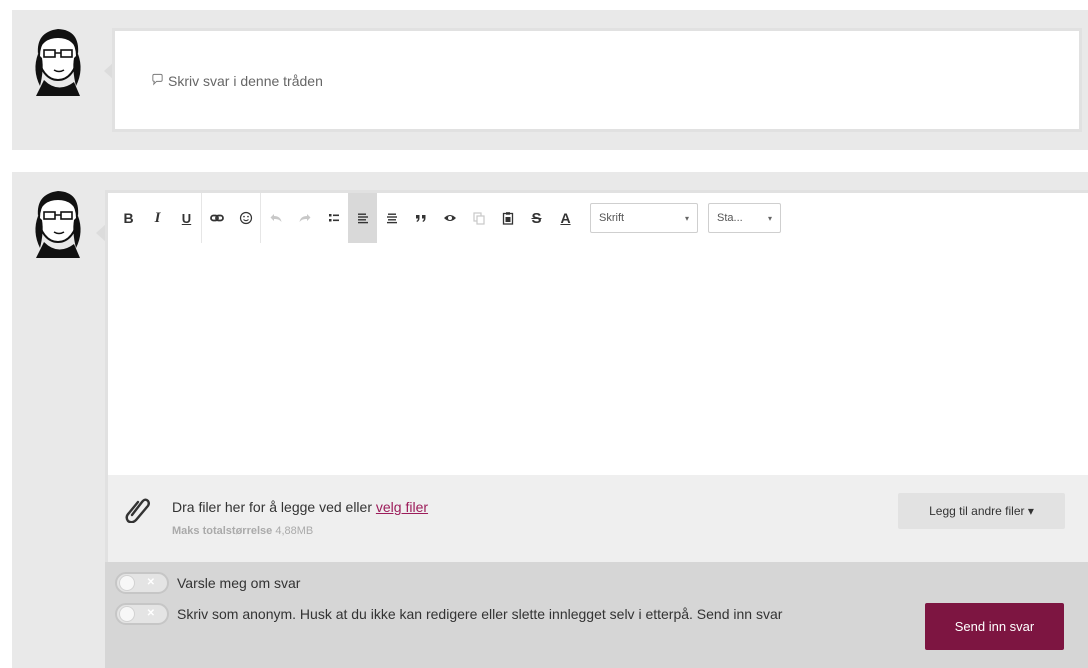 Image resolution: width=1088 pixels, height=668 pixels. Describe the element at coordinates (128, 218) in the screenshot. I see `bold-button: B` at that location.